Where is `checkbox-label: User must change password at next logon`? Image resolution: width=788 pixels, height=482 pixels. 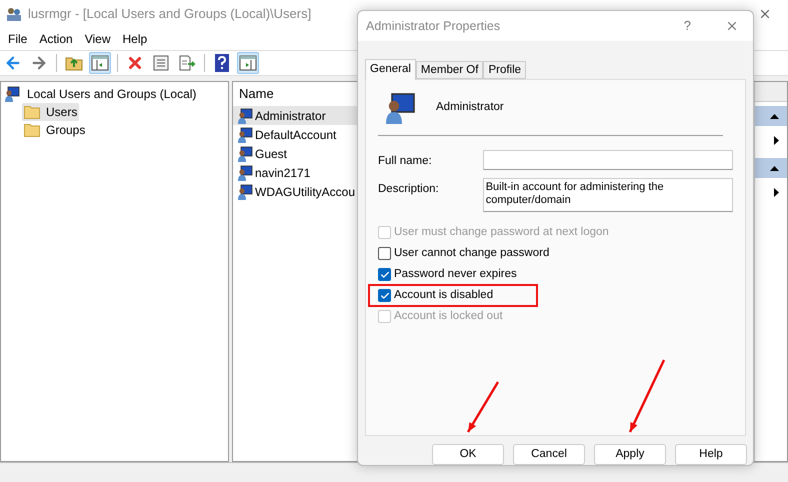 checkbox-label: User must change password at next logon is located at coordinates (501, 232).